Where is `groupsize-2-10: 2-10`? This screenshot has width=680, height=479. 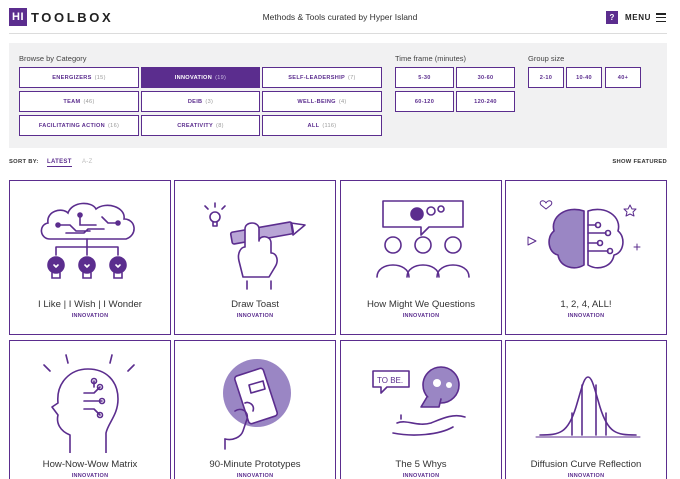
groupsize-2-10: 2-10 is located at coordinates (546, 77).